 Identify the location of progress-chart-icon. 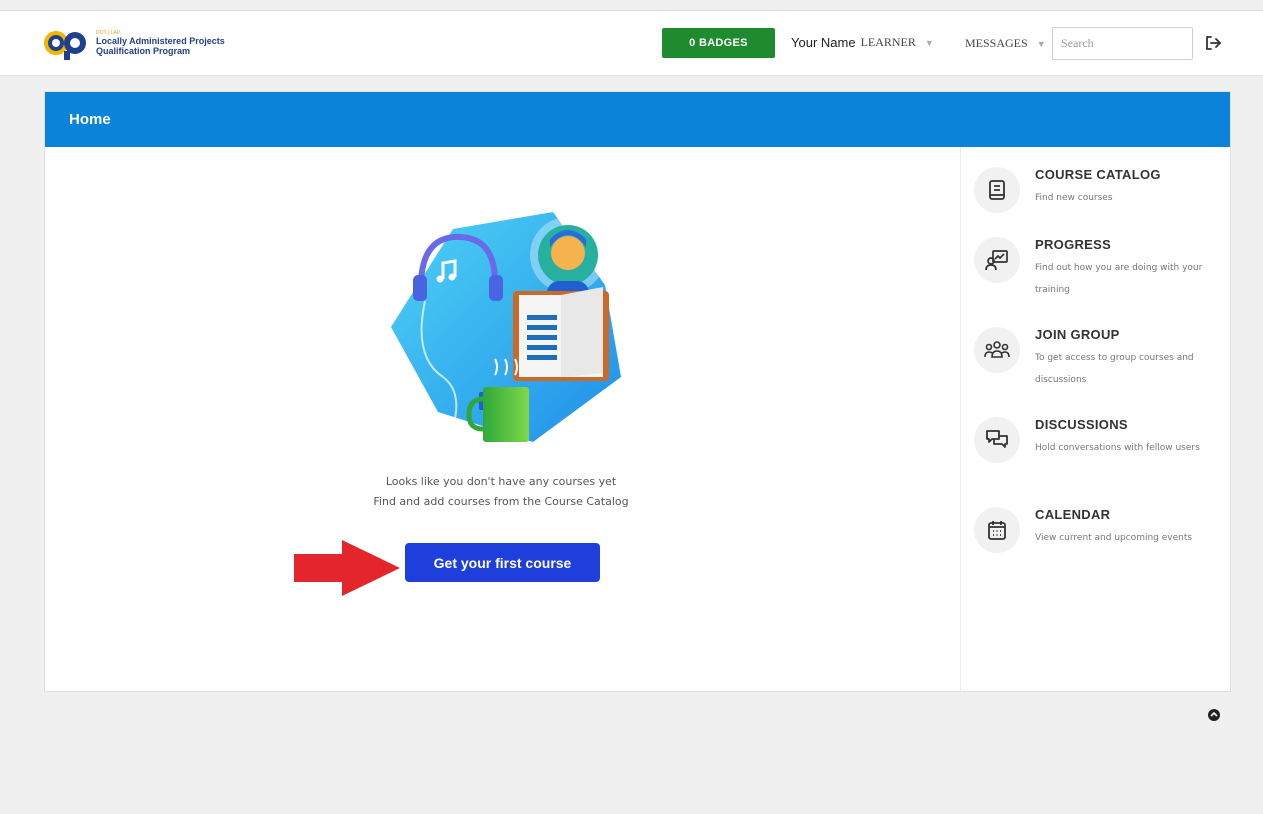
(997, 260).